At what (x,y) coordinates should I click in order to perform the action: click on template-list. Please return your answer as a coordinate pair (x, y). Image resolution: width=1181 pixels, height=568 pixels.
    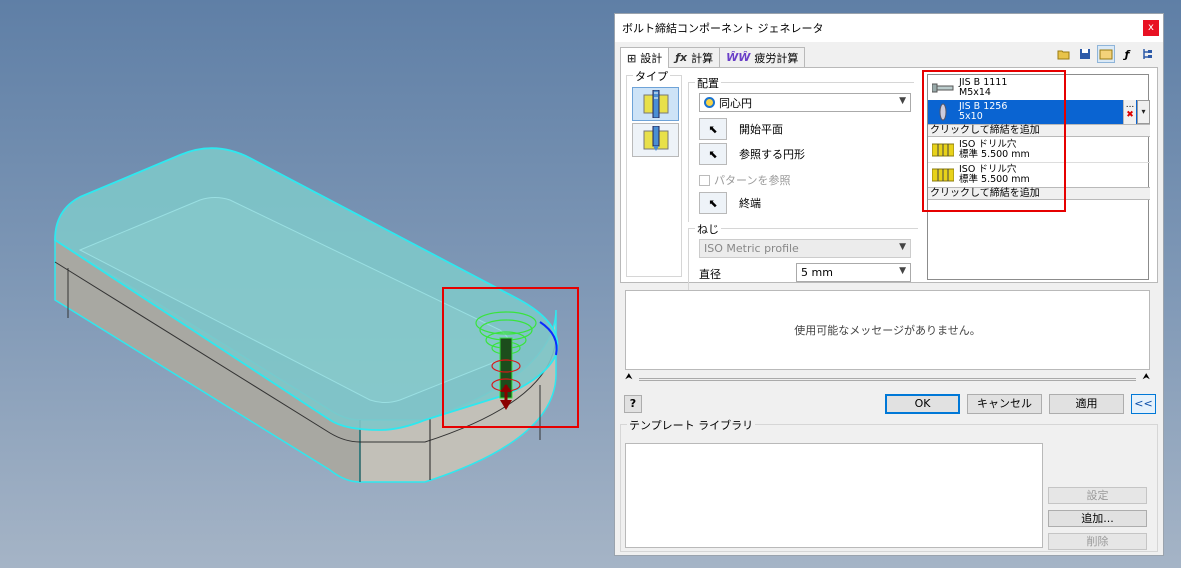
    Looking at the image, I should click on (834, 495).